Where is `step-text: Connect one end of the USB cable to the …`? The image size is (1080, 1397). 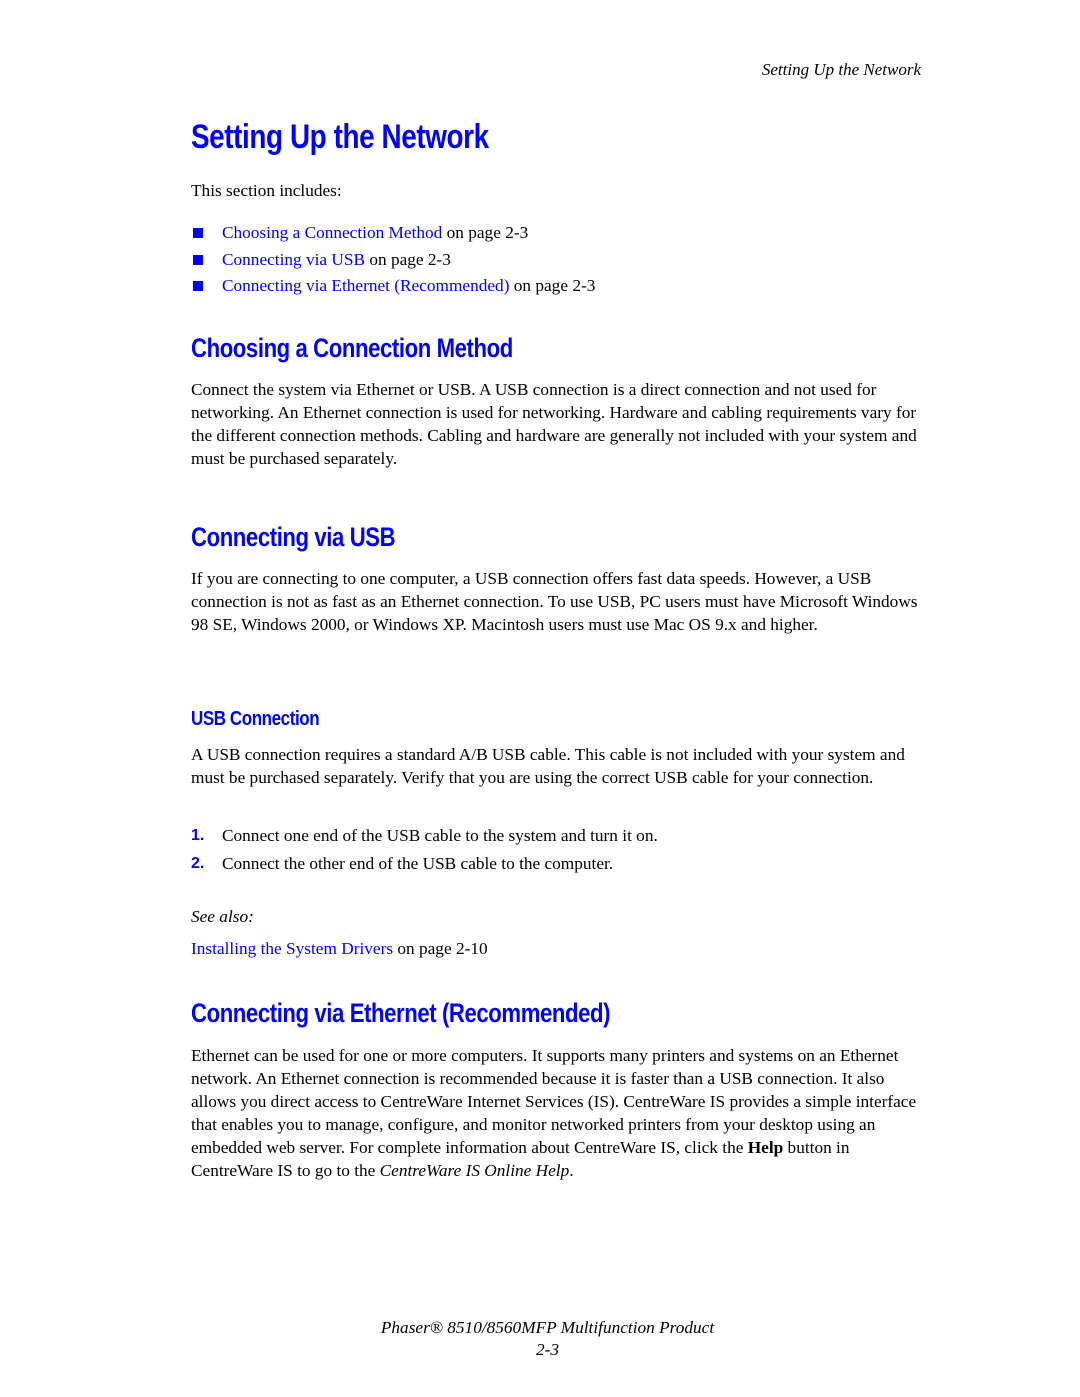
step-text: Connect one end of the USB cable to the … is located at coordinates (440, 835).